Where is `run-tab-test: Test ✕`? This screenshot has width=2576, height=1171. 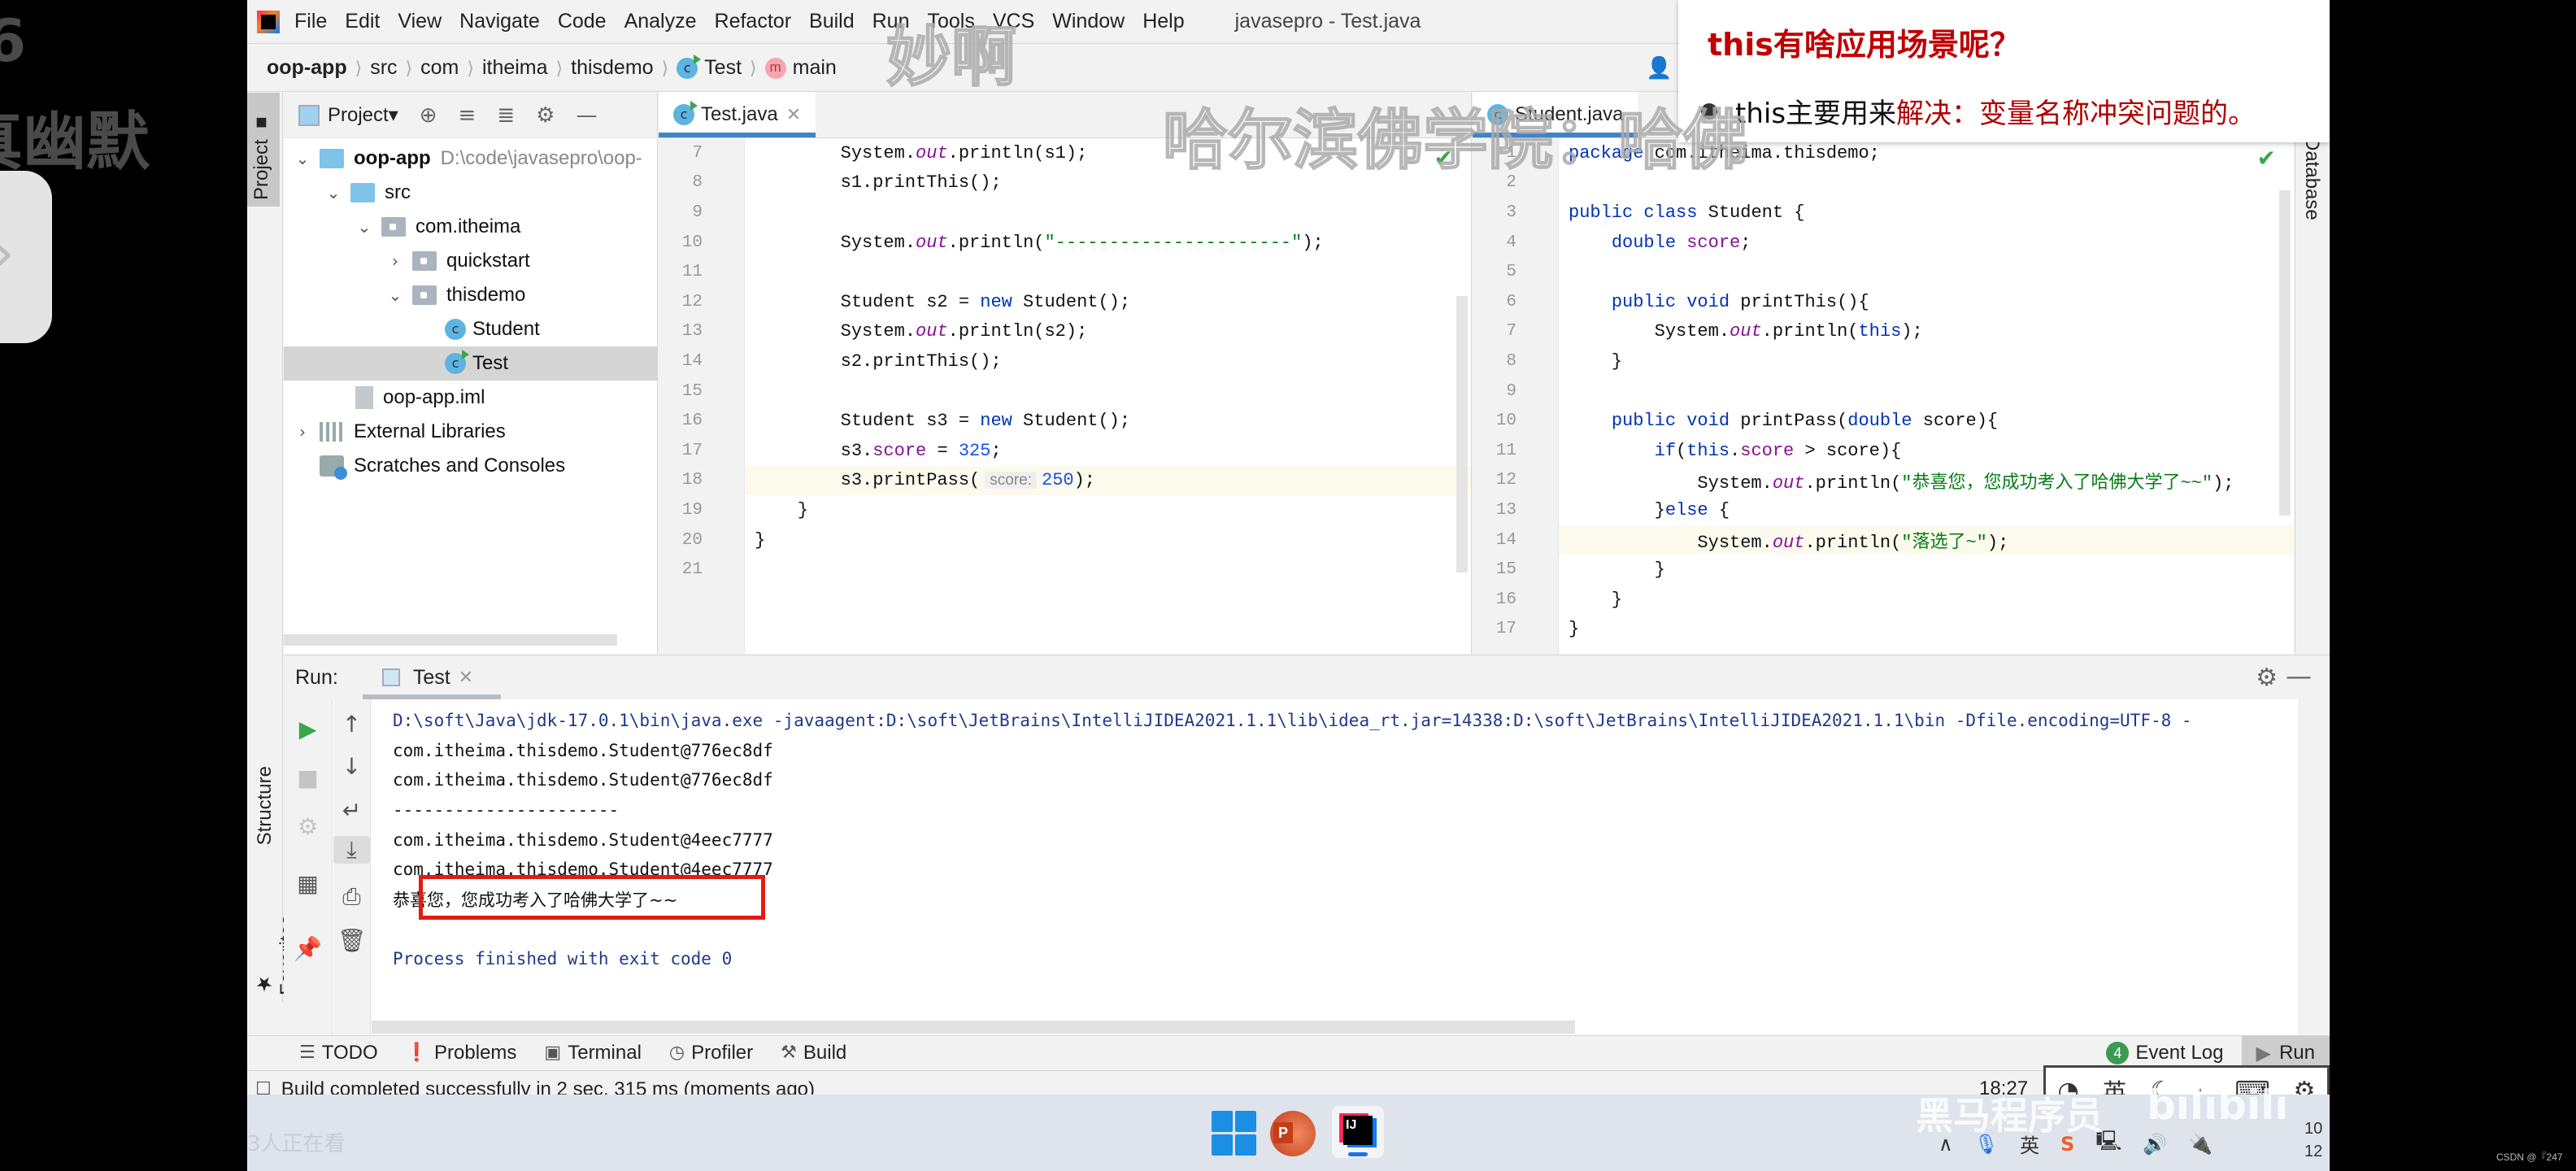
run-tab-test: Test ✕ is located at coordinates (432, 677).